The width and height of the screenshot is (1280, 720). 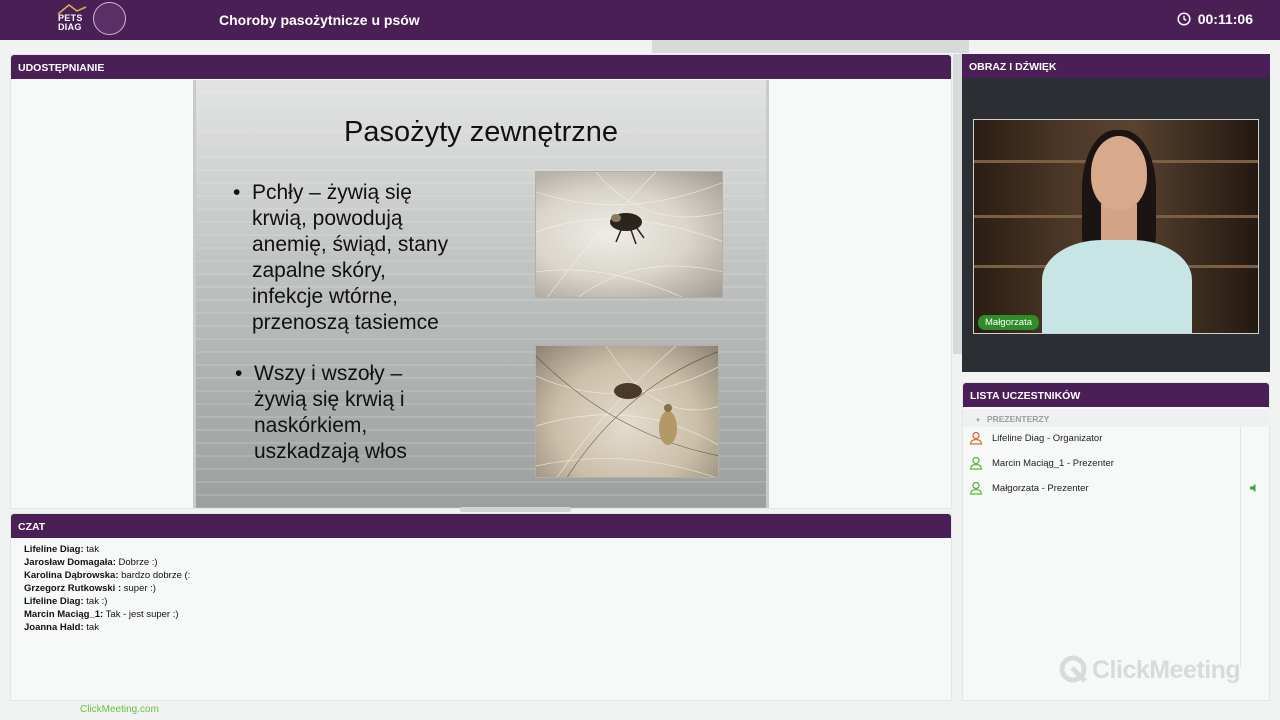 What do you see at coordinates (1119, 173) in the screenshot?
I see `presenter-face` at bounding box center [1119, 173].